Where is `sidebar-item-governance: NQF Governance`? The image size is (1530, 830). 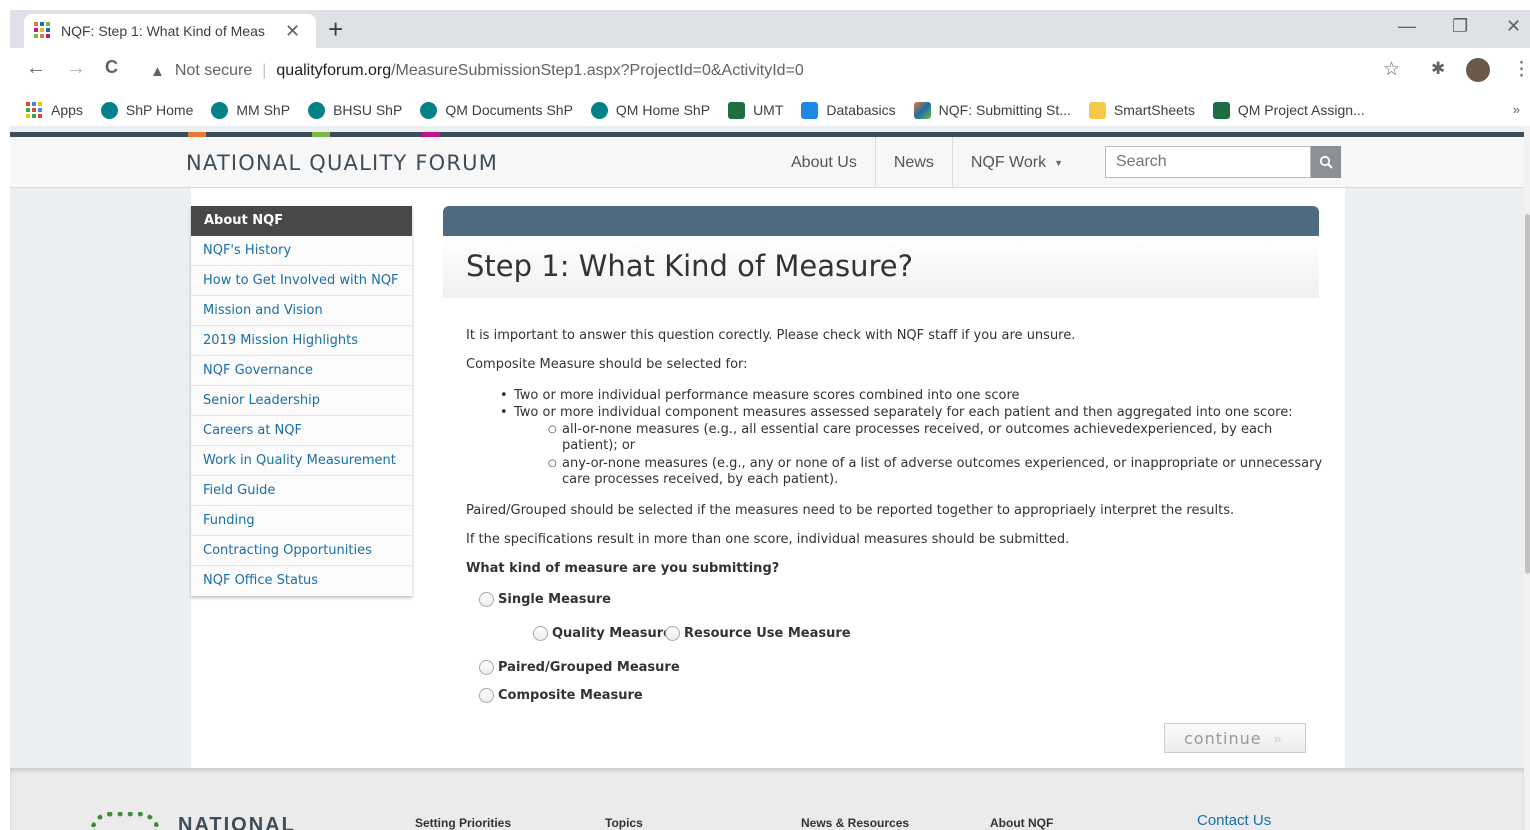 sidebar-item-governance: NQF Governance is located at coordinates (301, 371).